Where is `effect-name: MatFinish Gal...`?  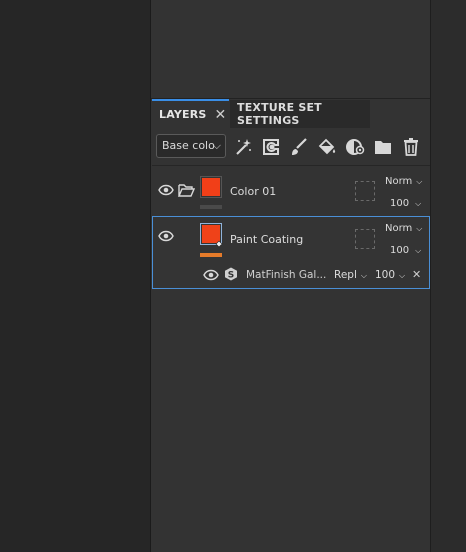
effect-name: MatFinish Gal... is located at coordinates (286, 275).